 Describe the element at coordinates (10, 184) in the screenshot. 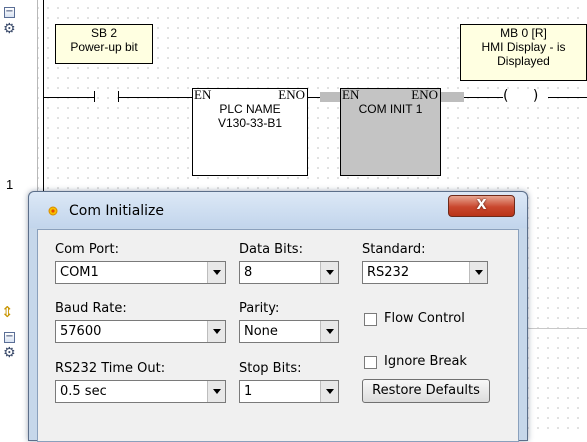

I see `rung-number: 1` at that location.